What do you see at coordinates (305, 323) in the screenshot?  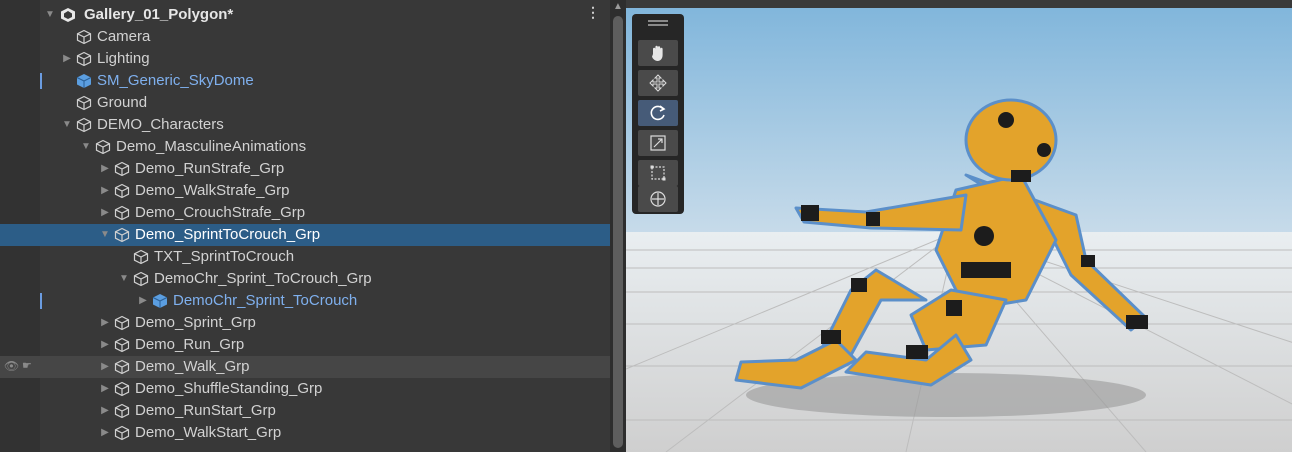 I see `hierarchy-row: ▶ Demo_Sprint_Grp` at bounding box center [305, 323].